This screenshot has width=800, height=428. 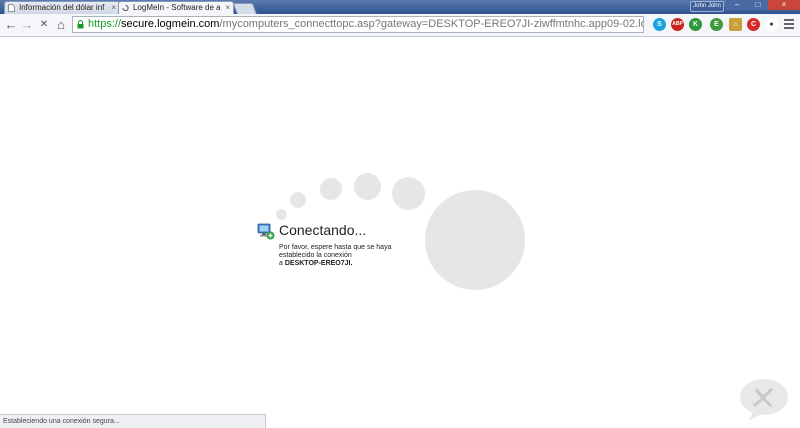 What do you see at coordinates (44, 25) in the screenshot?
I see `stop-button: ✕` at bounding box center [44, 25].